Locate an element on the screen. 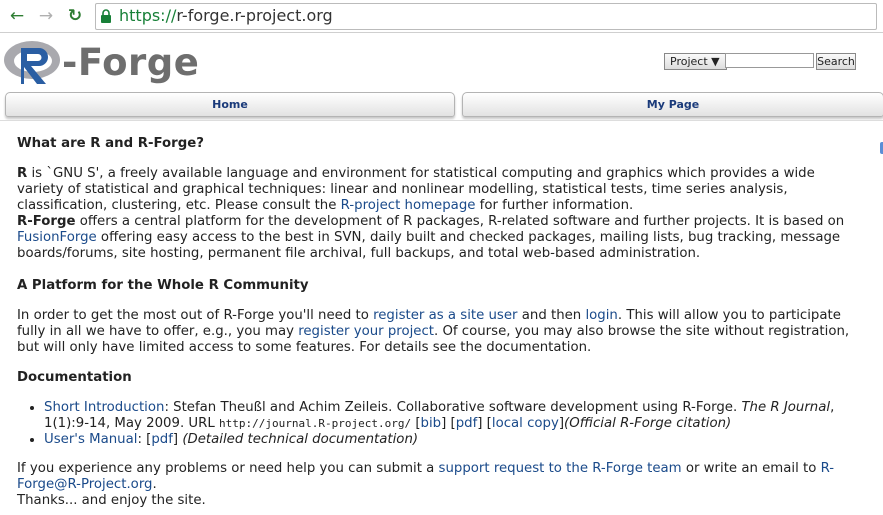 The width and height of the screenshot is (883, 515). bracket: [ is located at coordinates (416, 423).